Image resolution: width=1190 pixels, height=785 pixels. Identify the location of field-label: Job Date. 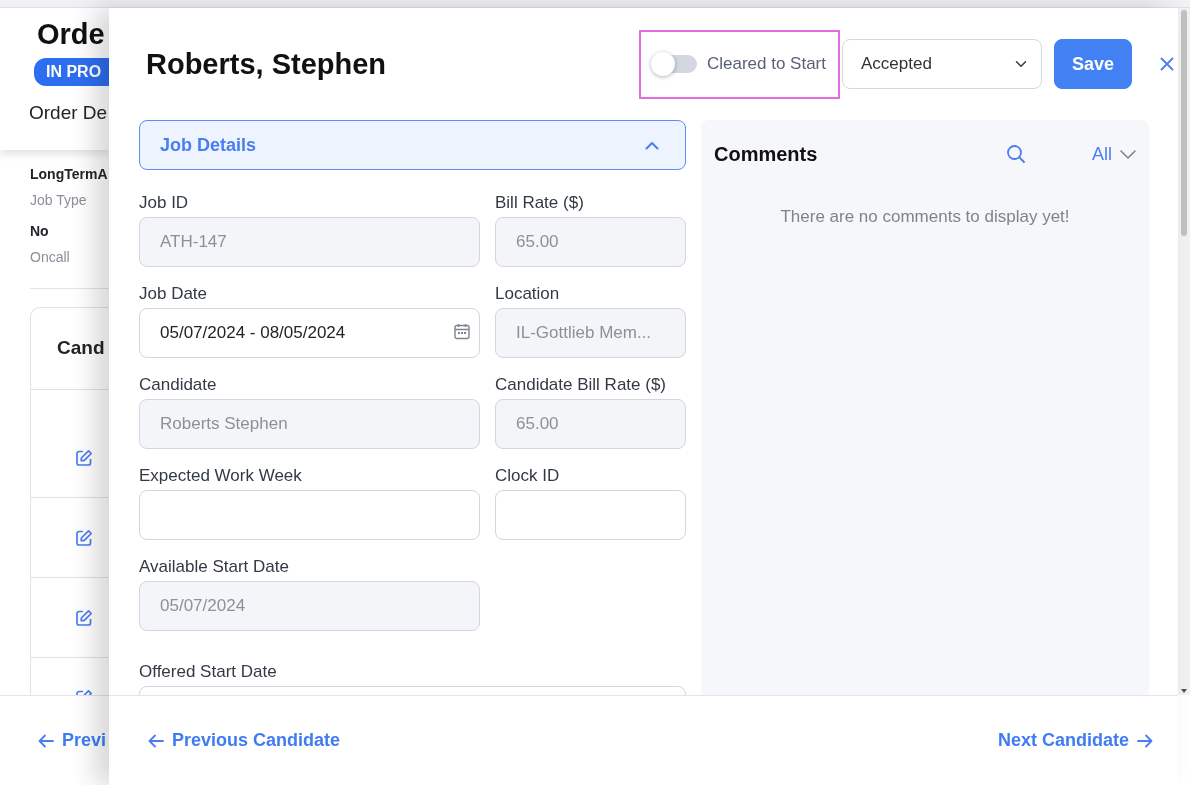
(174, 294).